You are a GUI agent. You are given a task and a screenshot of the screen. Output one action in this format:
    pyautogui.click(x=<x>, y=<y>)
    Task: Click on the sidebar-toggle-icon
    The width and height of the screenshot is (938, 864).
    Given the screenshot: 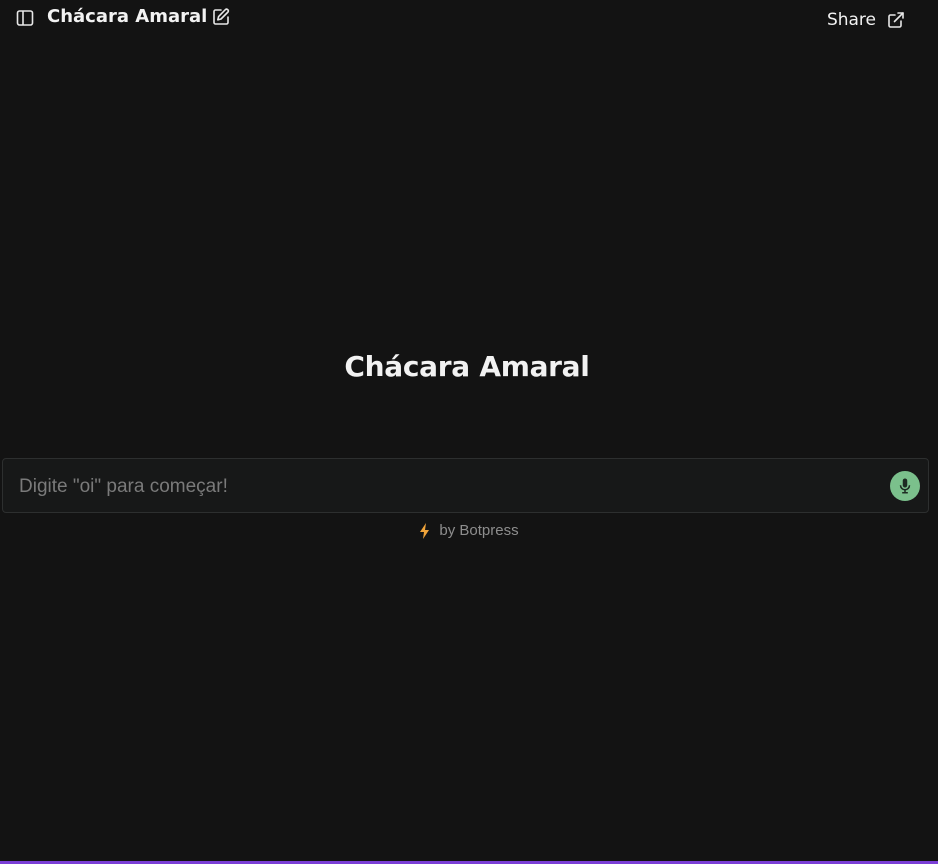 What is the action you would take?
    pyautogui.click(x=25, y=18)
    